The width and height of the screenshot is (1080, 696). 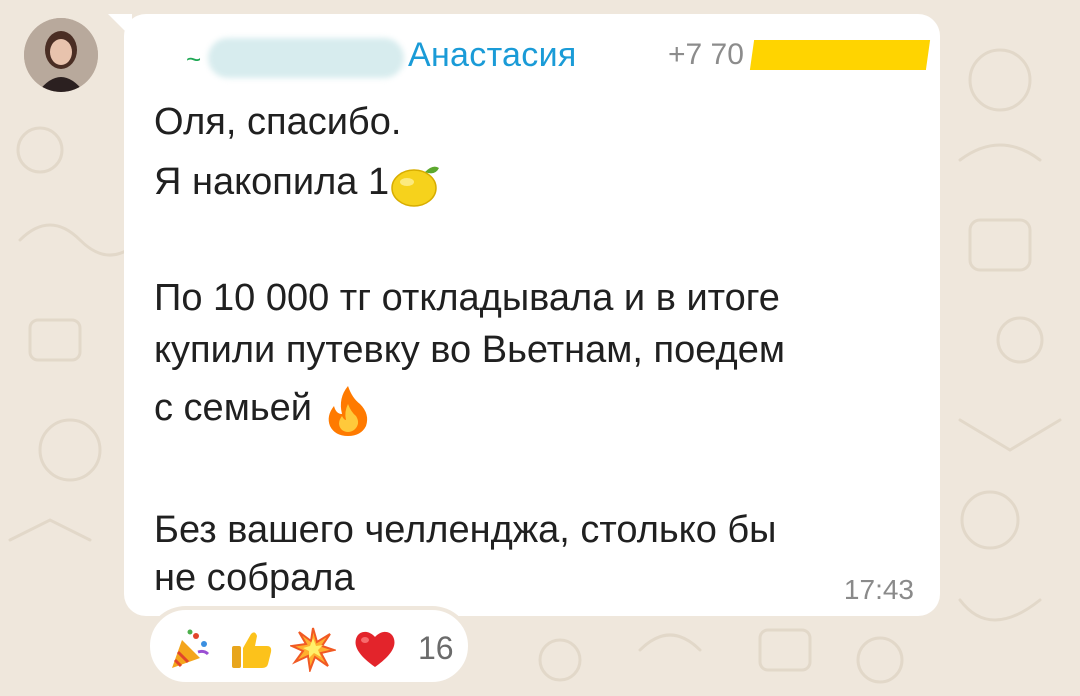 I want to click on red-heart-icon, so click(x=375, y=649).